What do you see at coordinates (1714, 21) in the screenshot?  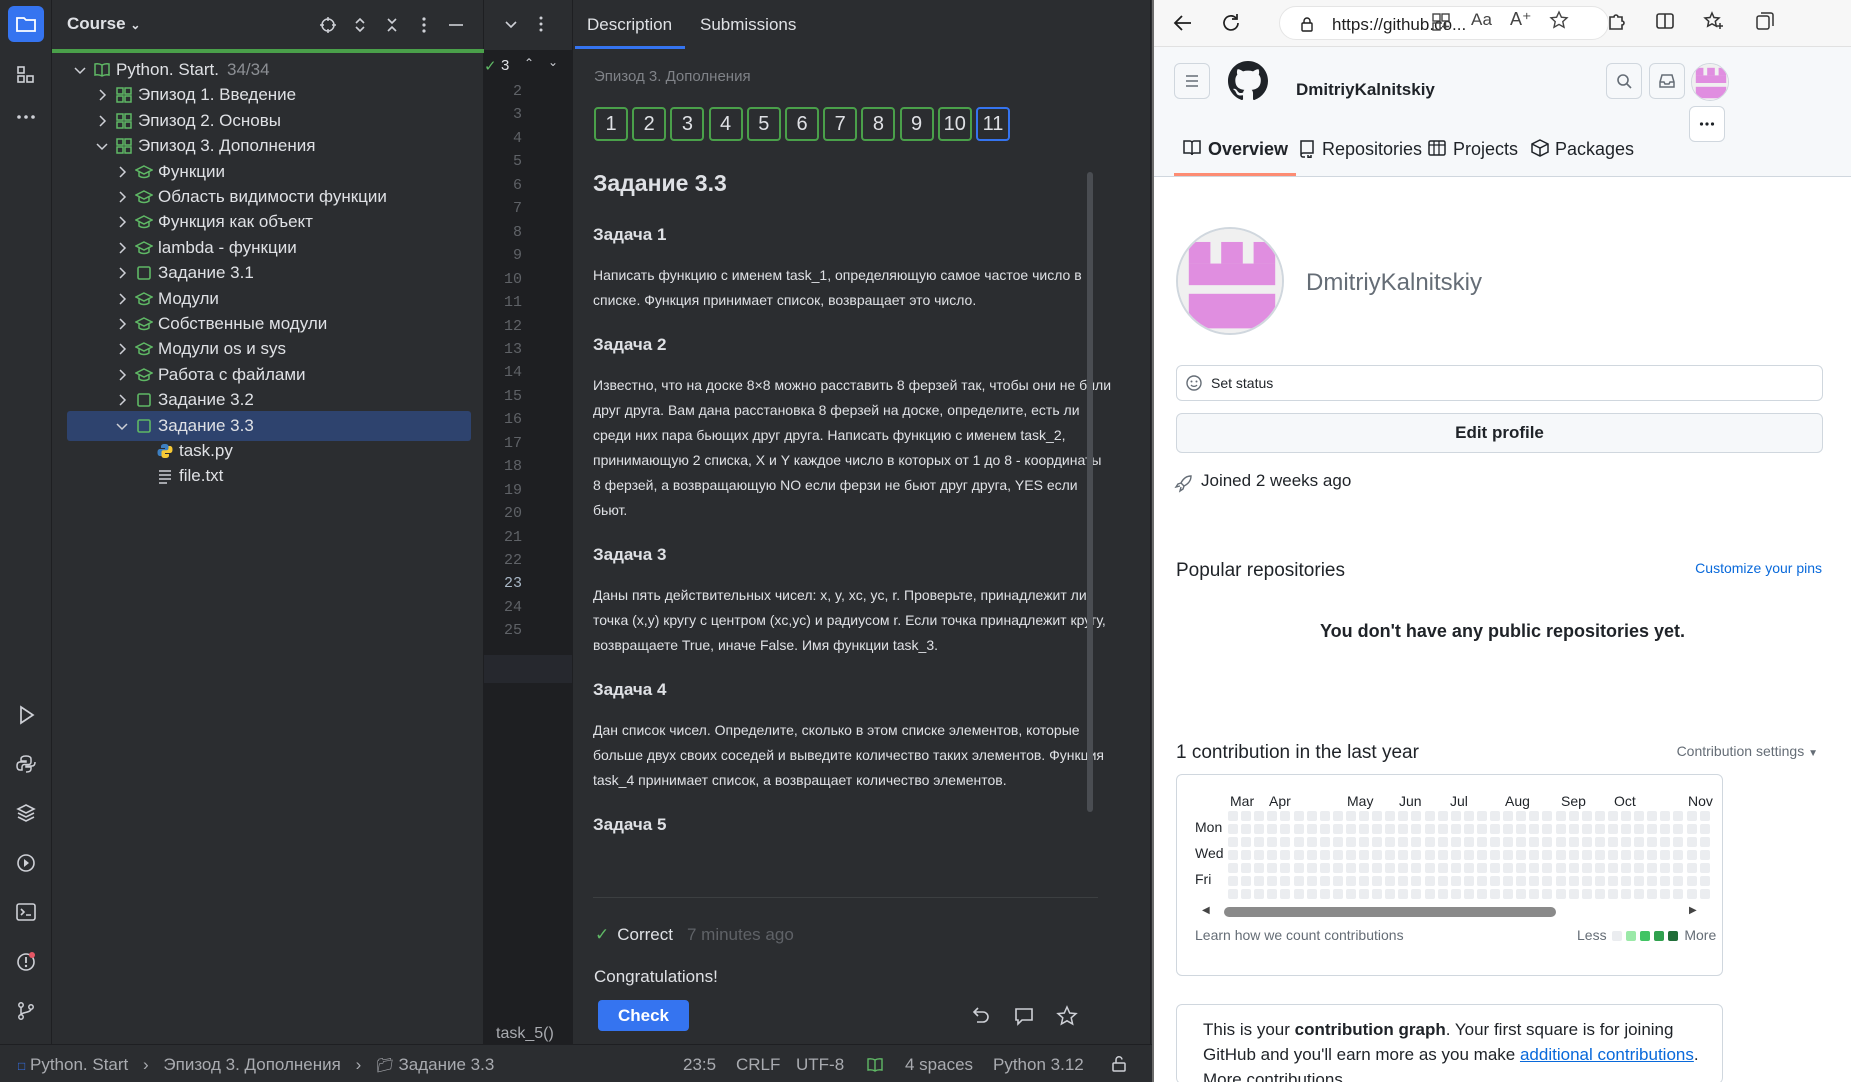 I see `favorites-bar-button` at bounding box center [1714, 21].